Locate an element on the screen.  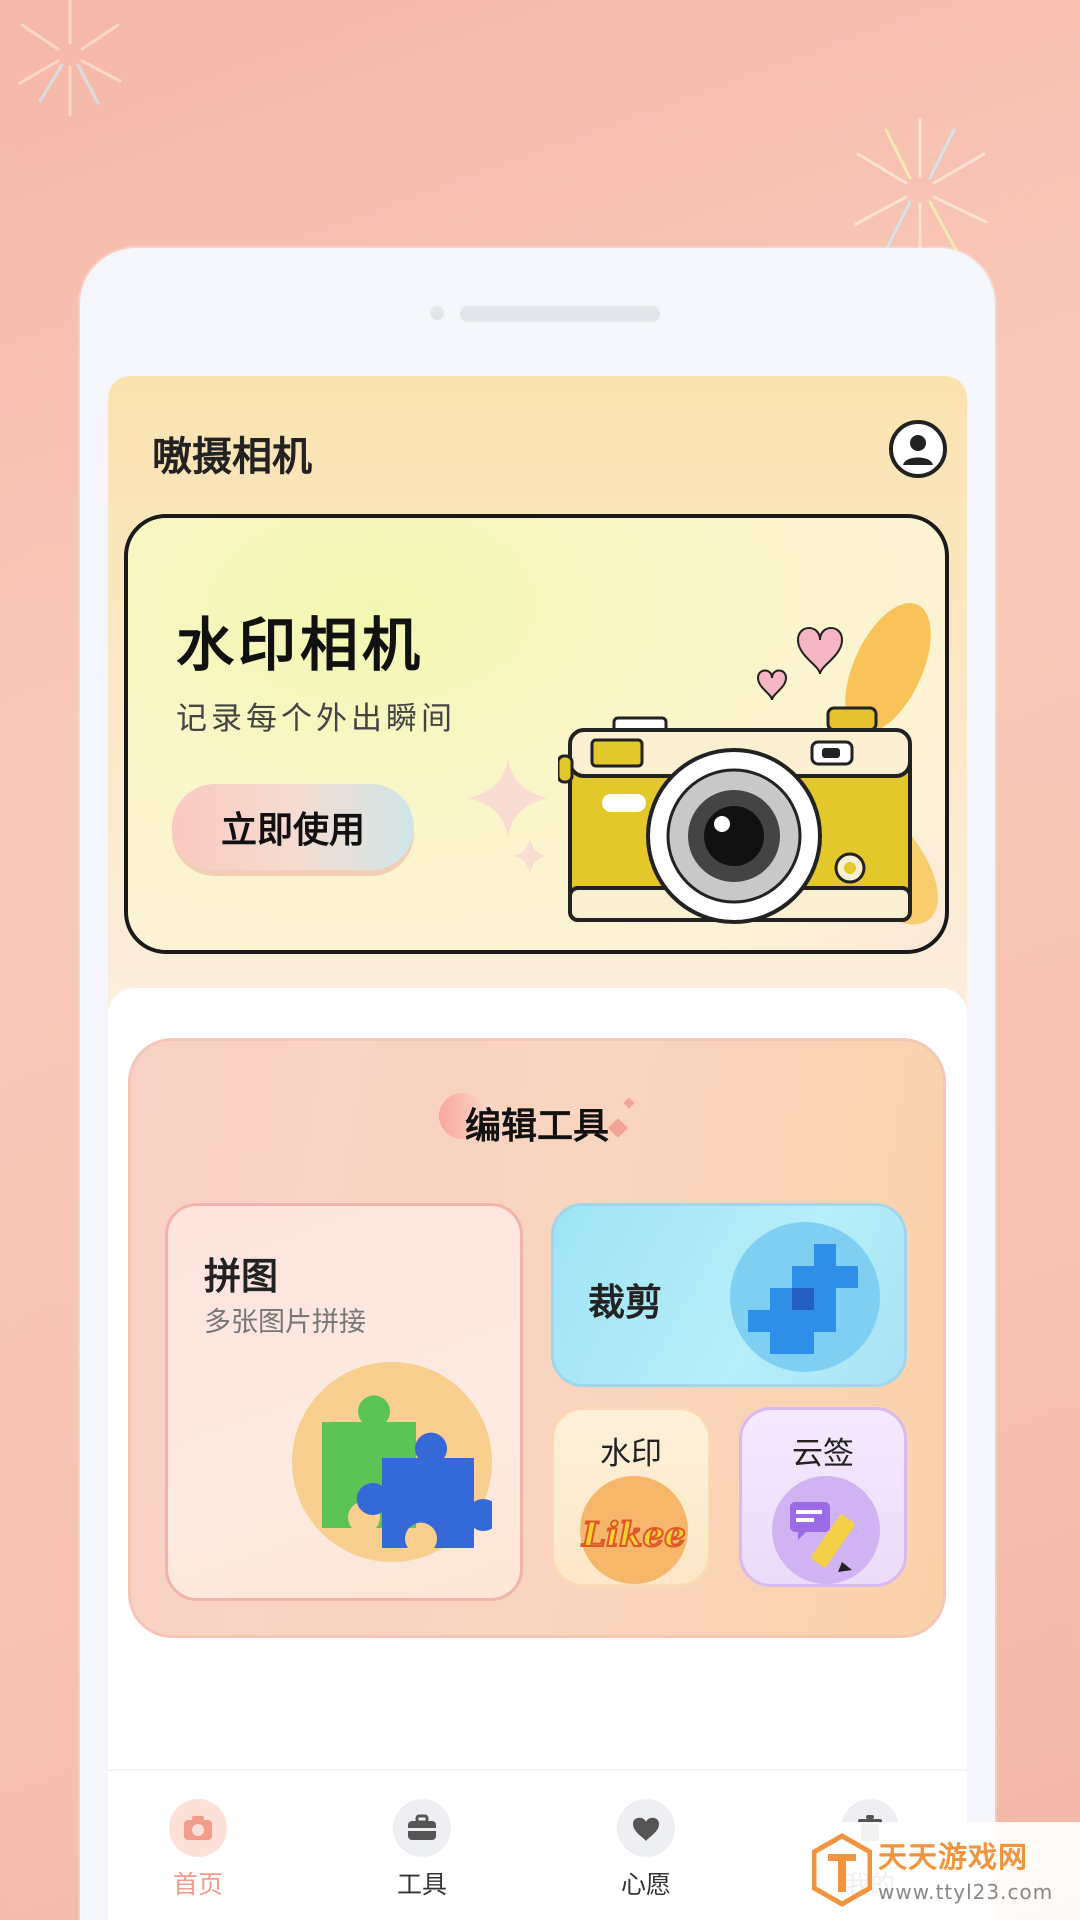
puzzle-tool-tile: 拼图 多张图片拼接 is located at coordinates (344, 1402).